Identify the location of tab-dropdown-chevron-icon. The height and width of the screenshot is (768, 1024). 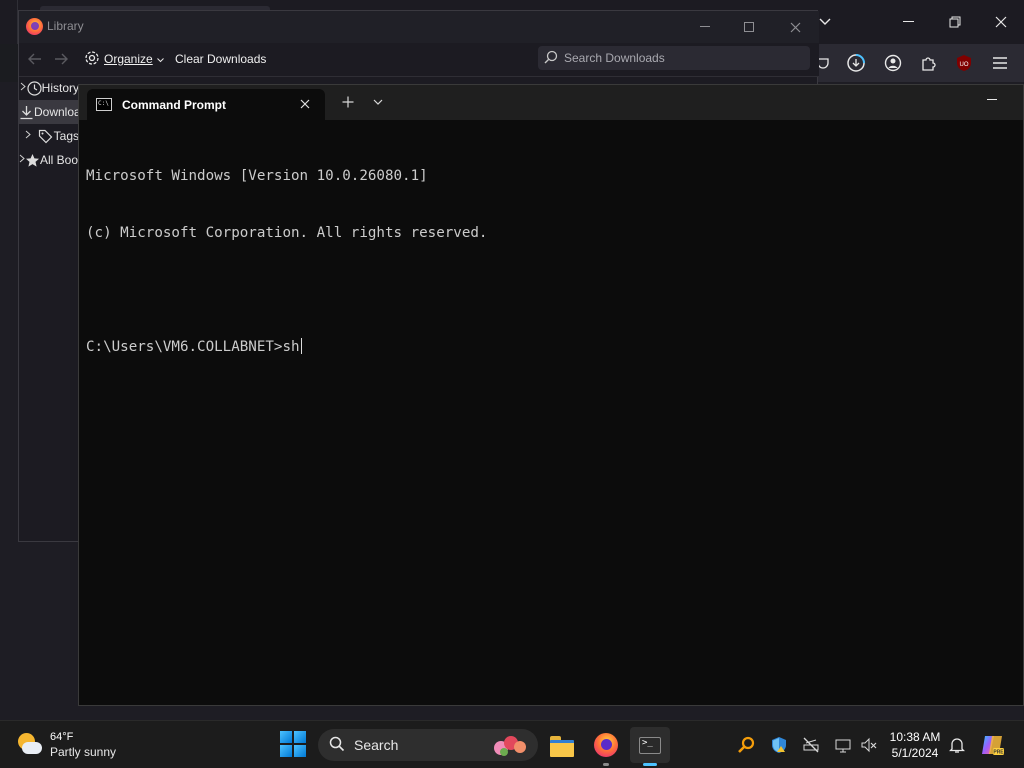
(378, 102).